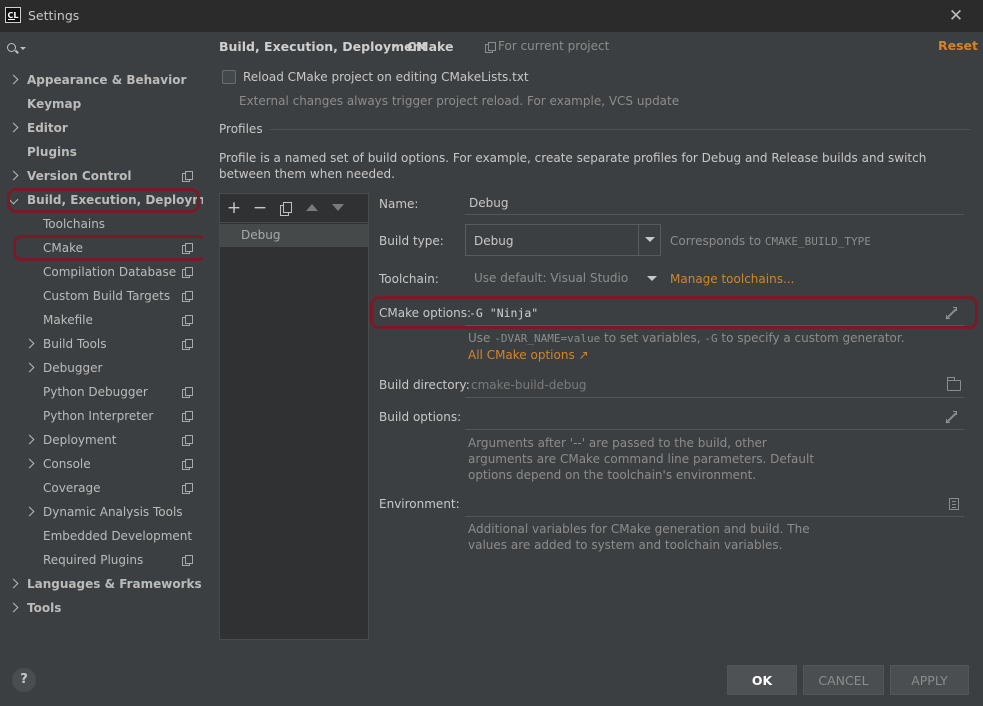 This screenshot has height=706, width=983. What do you see at coordinates (954, 504) in the screenshot?
I see `edit-environment-icon` at bounding box center [954, 504].